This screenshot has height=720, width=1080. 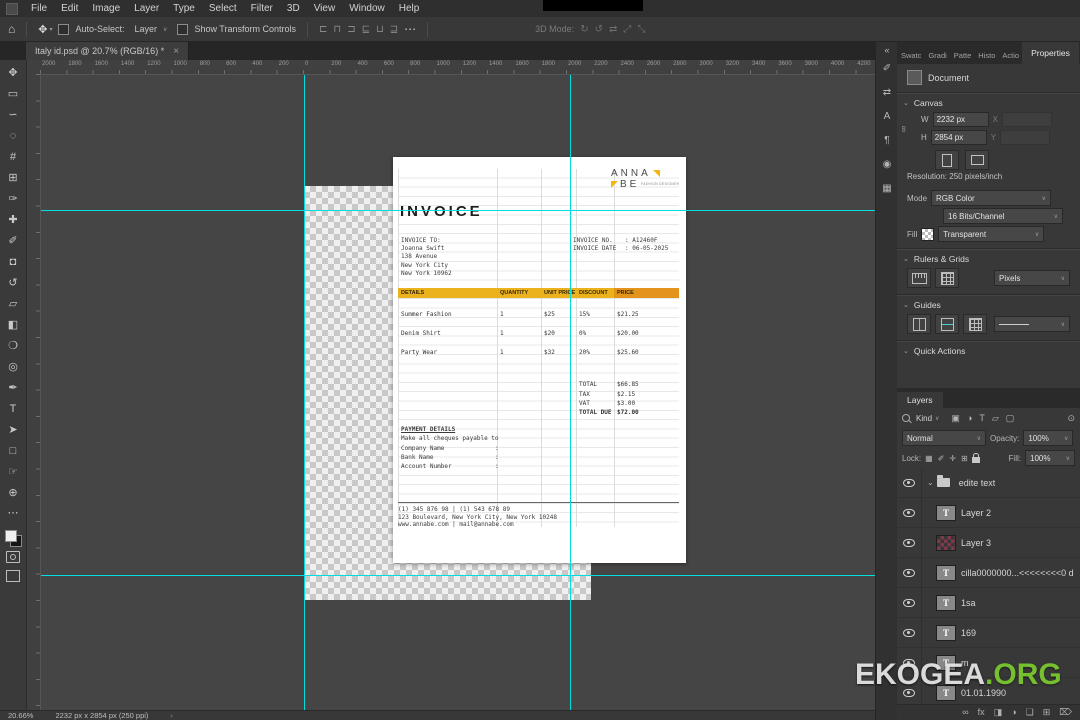 I want to click on document-tab: Italy id.psd @ 20.7% (RGB/16) * ×, so click(x=108, y=51).